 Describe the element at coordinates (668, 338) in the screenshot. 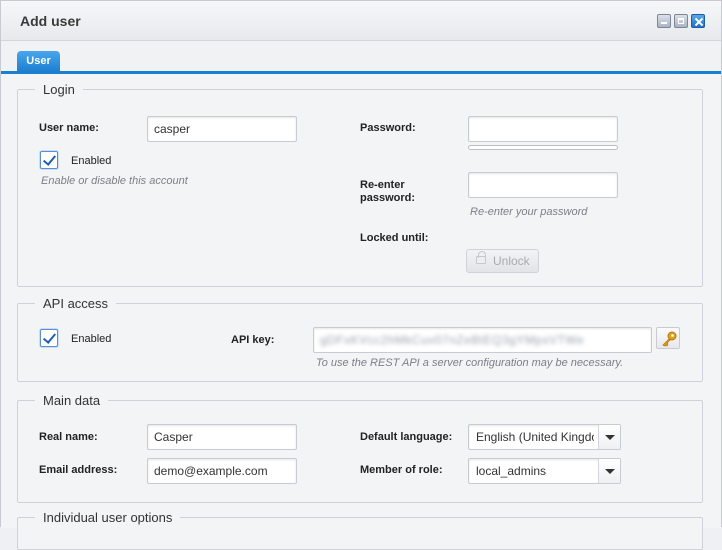

I see `key-icon` at that location.